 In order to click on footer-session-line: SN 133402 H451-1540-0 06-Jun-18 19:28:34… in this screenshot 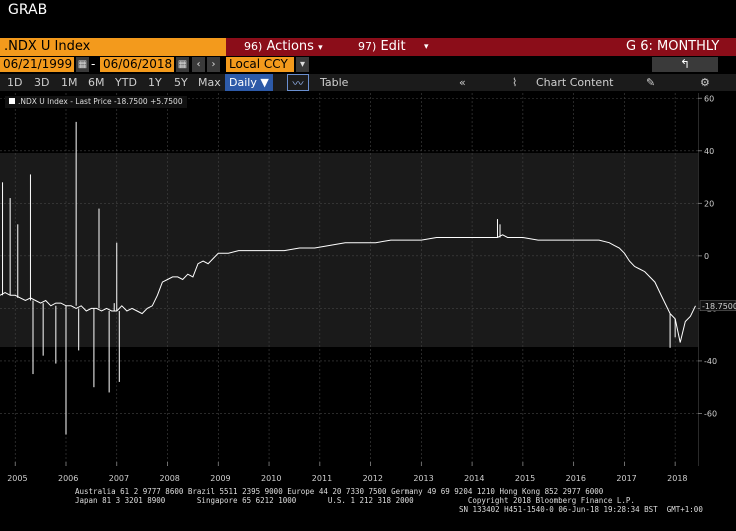, I will do `click(581, 509)`.